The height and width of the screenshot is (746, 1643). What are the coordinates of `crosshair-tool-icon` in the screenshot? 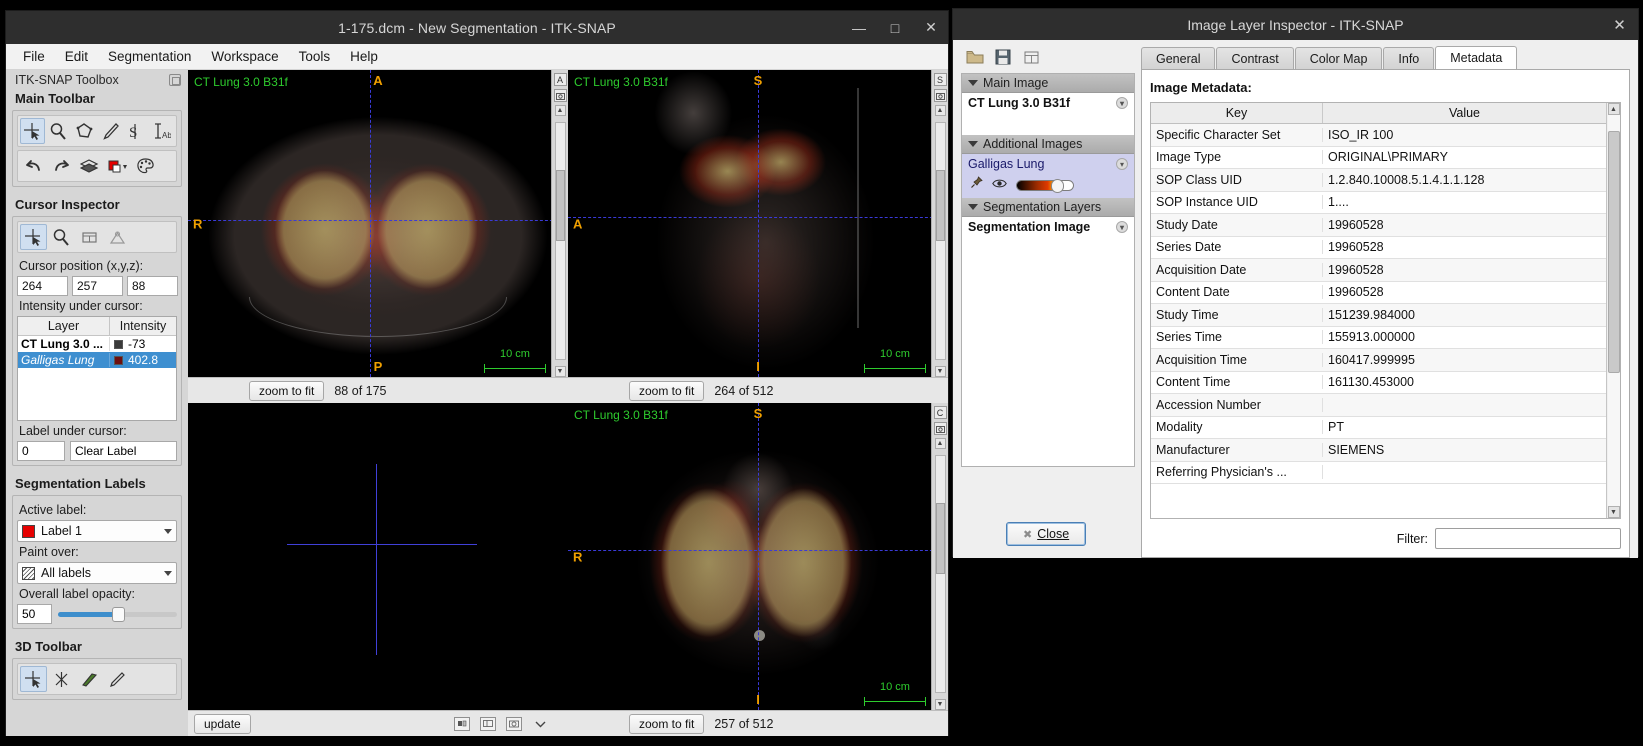 It's located at (32, 131).